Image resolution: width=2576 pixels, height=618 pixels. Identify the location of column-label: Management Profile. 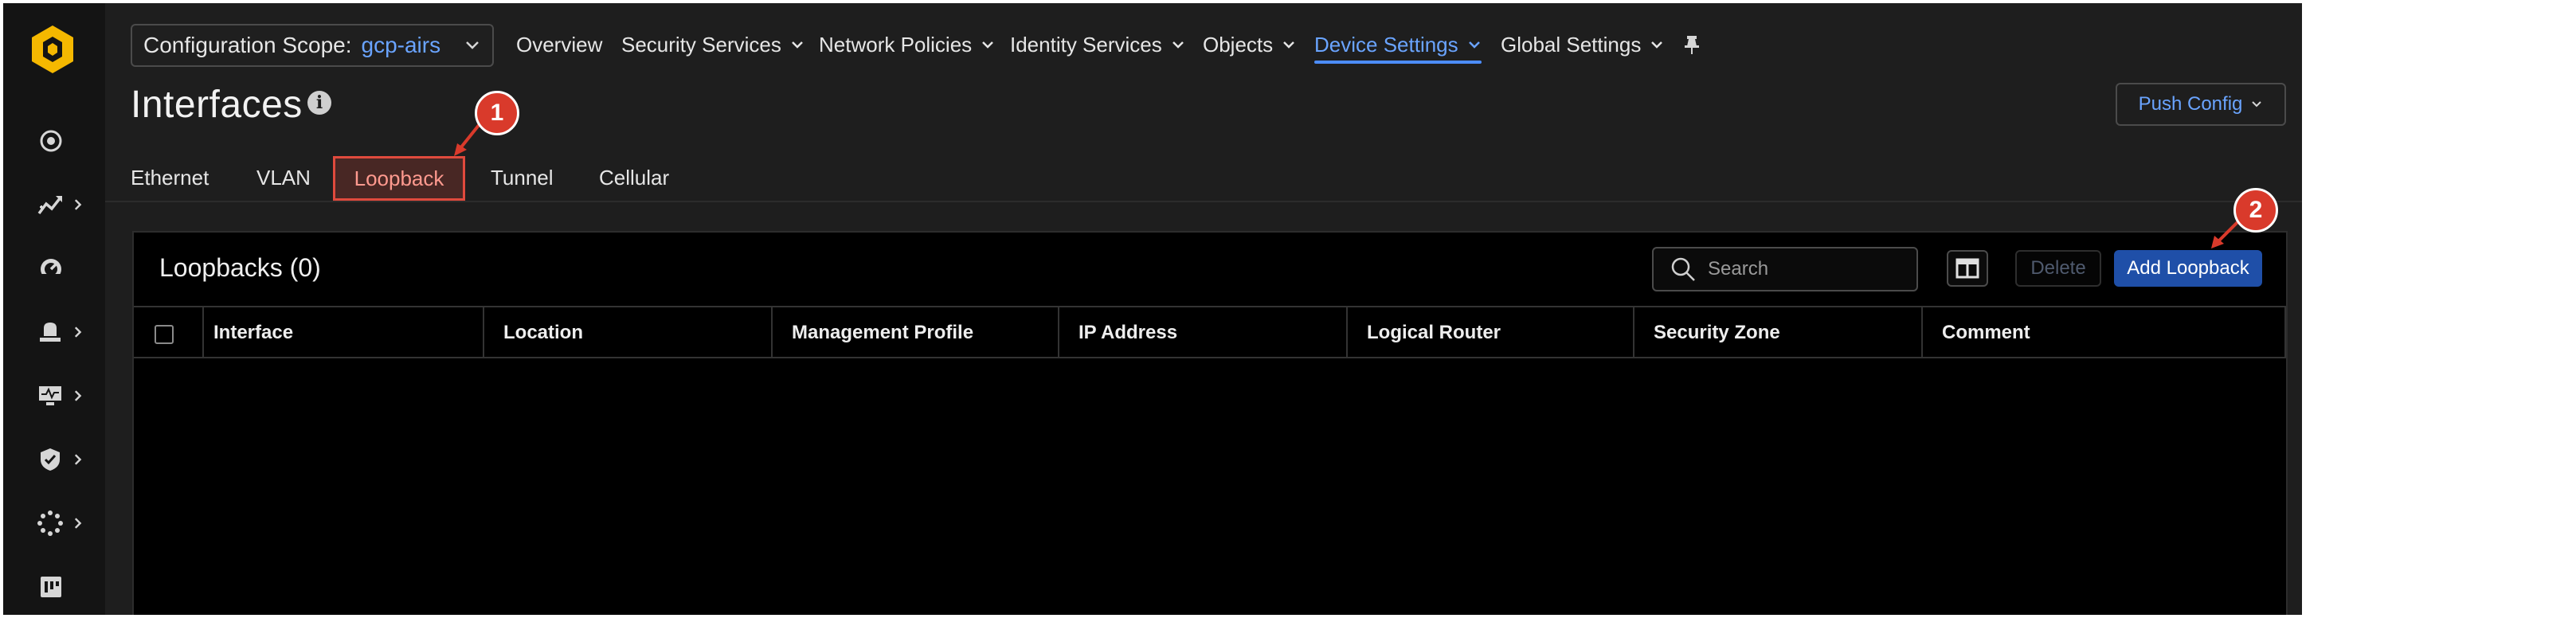
(883, 332).